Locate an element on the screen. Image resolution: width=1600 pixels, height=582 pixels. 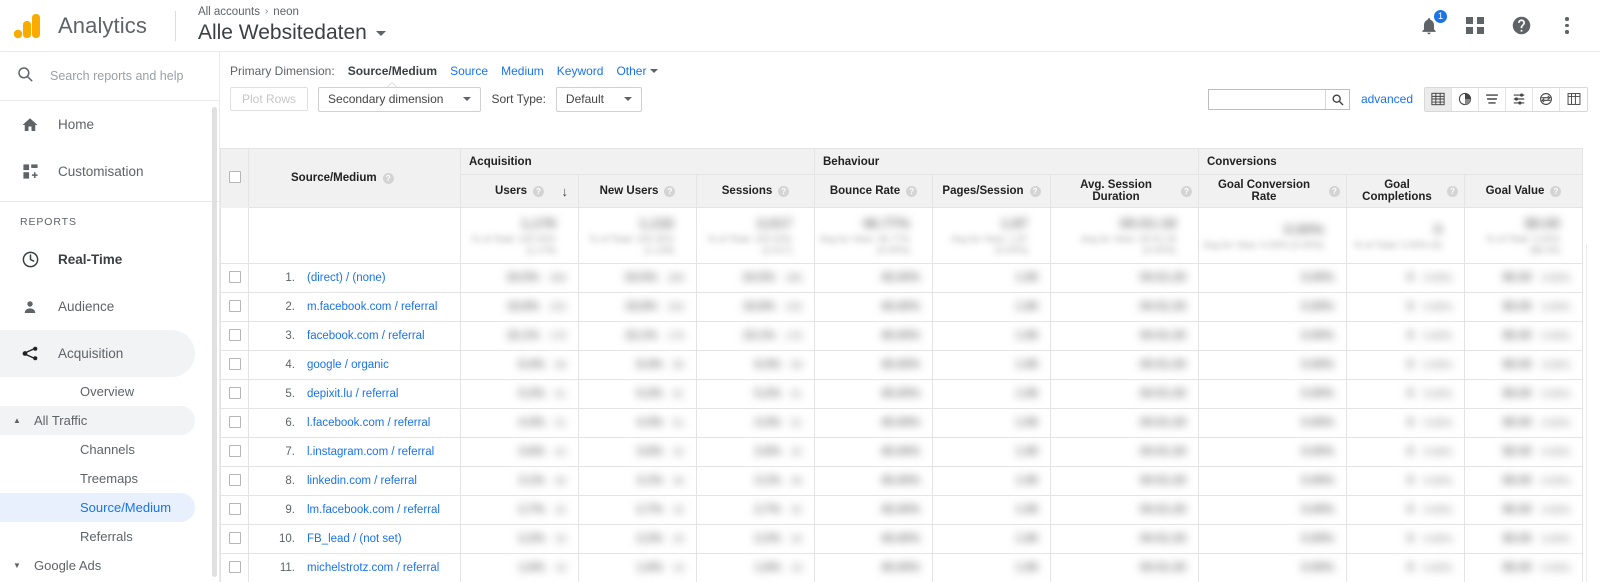
row-dimension-link: FB_lead / (not set) is located at coordinates (354, 539).